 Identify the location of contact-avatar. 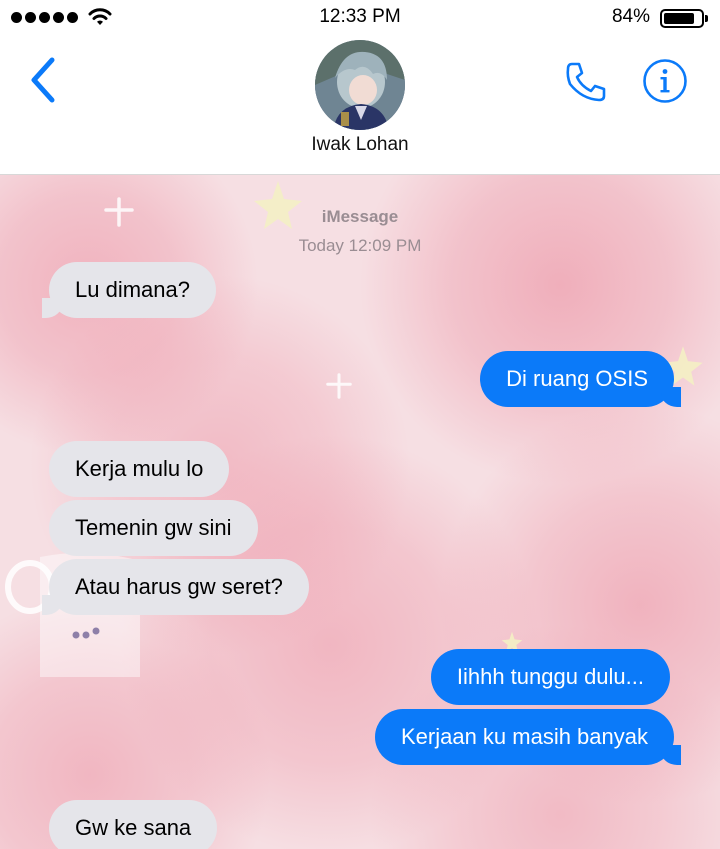
(360, 85).